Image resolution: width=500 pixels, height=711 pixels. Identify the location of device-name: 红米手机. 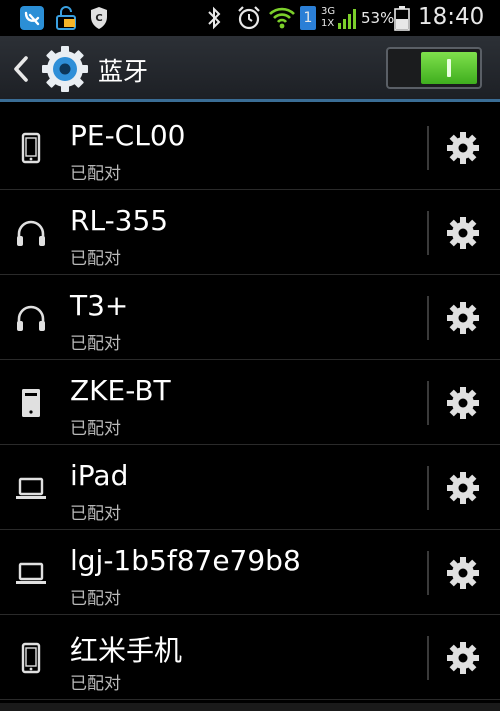
(126, 650).